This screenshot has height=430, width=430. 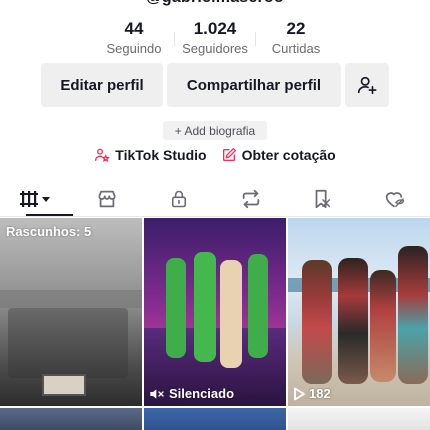 I want to click on following-label: Seguindo, so click(x=134, y=48).